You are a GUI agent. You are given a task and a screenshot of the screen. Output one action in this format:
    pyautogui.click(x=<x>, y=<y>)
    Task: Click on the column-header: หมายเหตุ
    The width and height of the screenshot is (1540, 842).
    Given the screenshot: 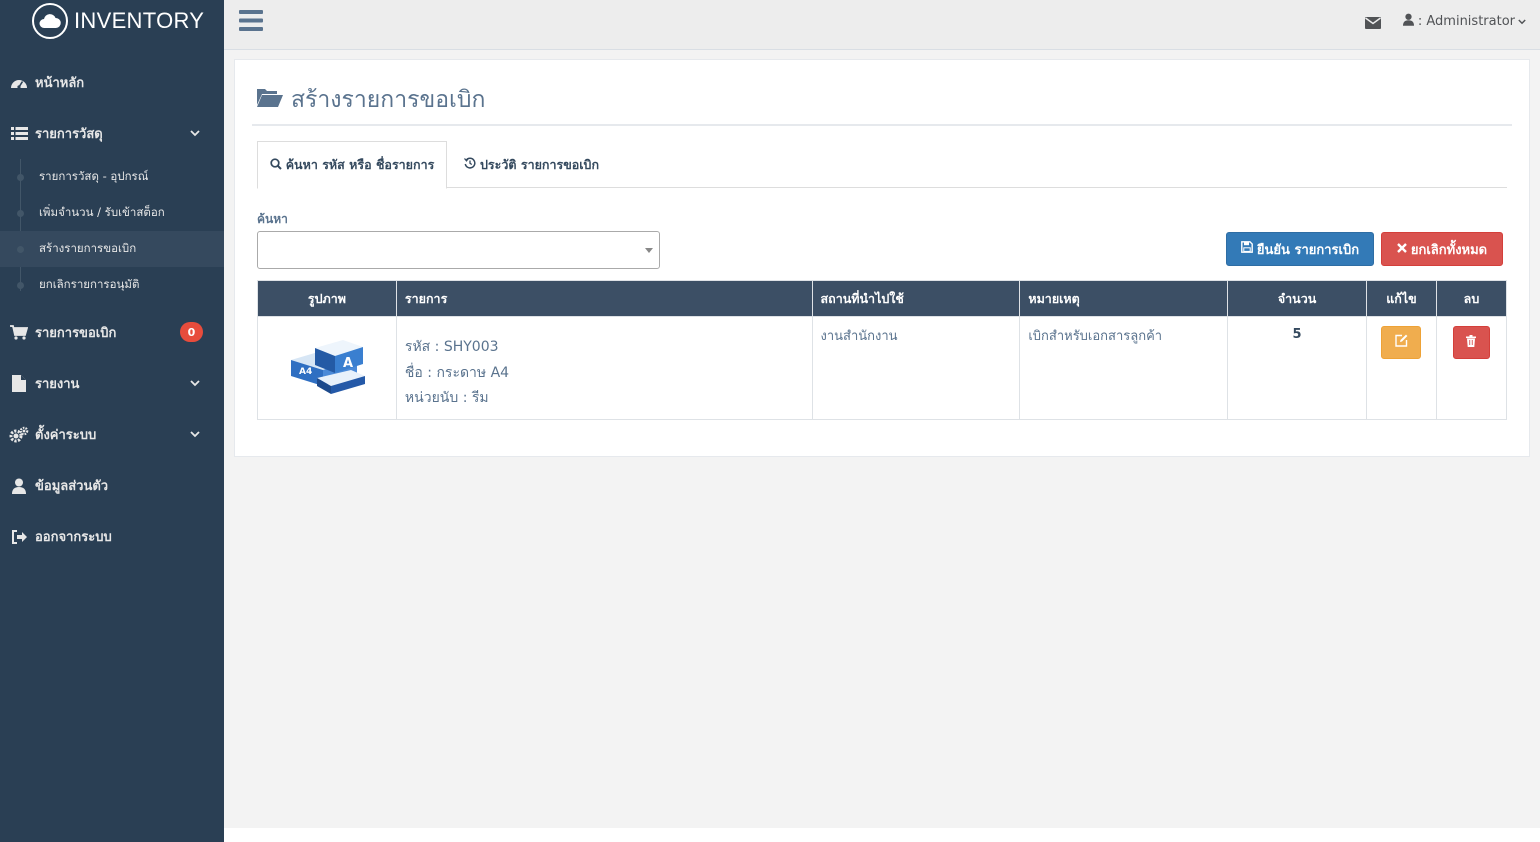 What is the action you would take?
    pyautogui.click(x=1124, y=298)
    